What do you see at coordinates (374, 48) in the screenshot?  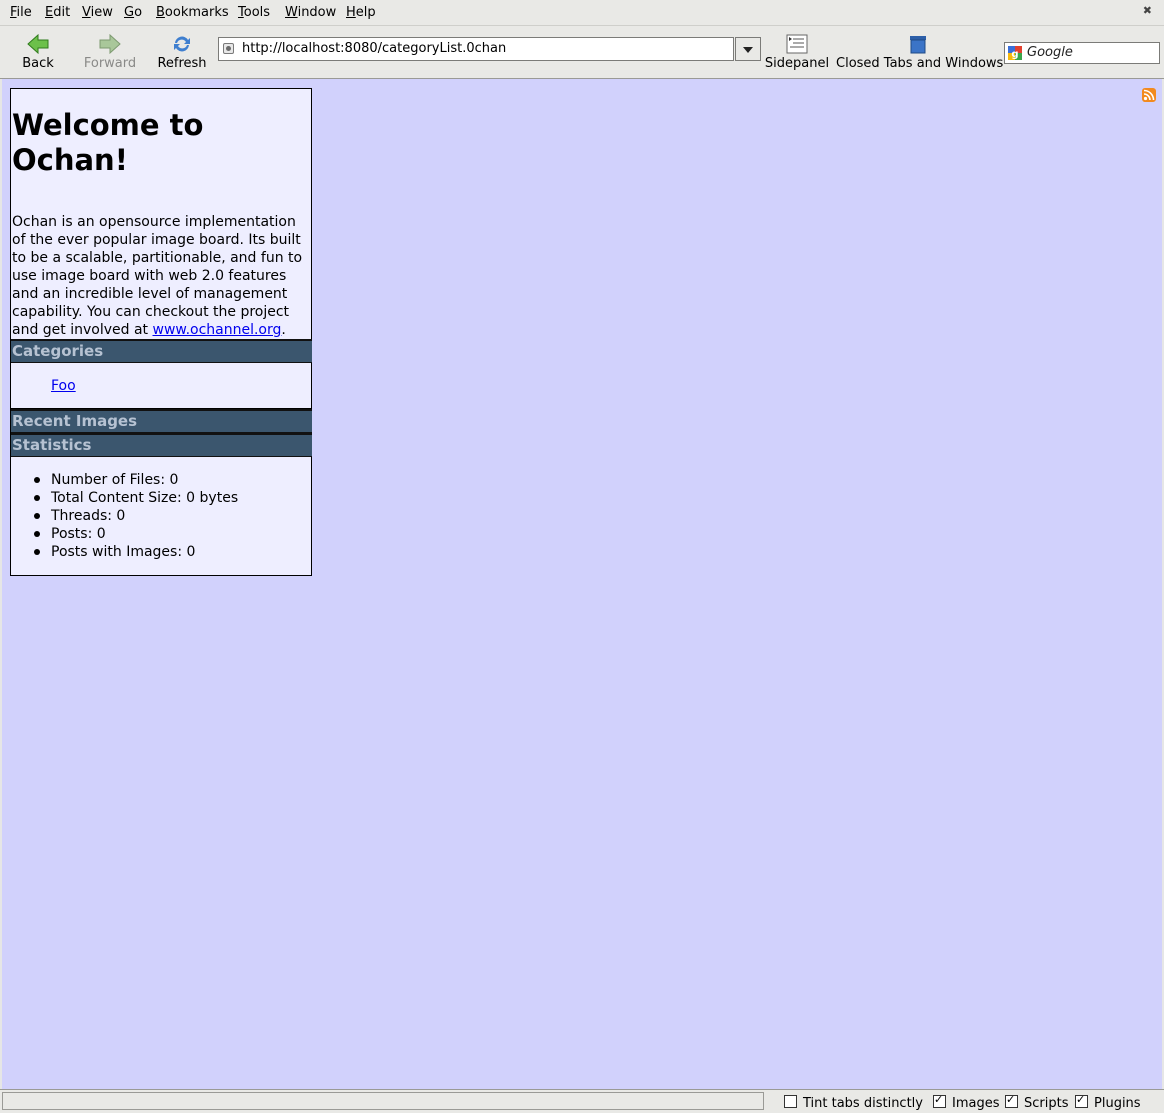 I see `url-text: http://localhost:8080/categoryList.0chan` at bounding box center [374, 48].